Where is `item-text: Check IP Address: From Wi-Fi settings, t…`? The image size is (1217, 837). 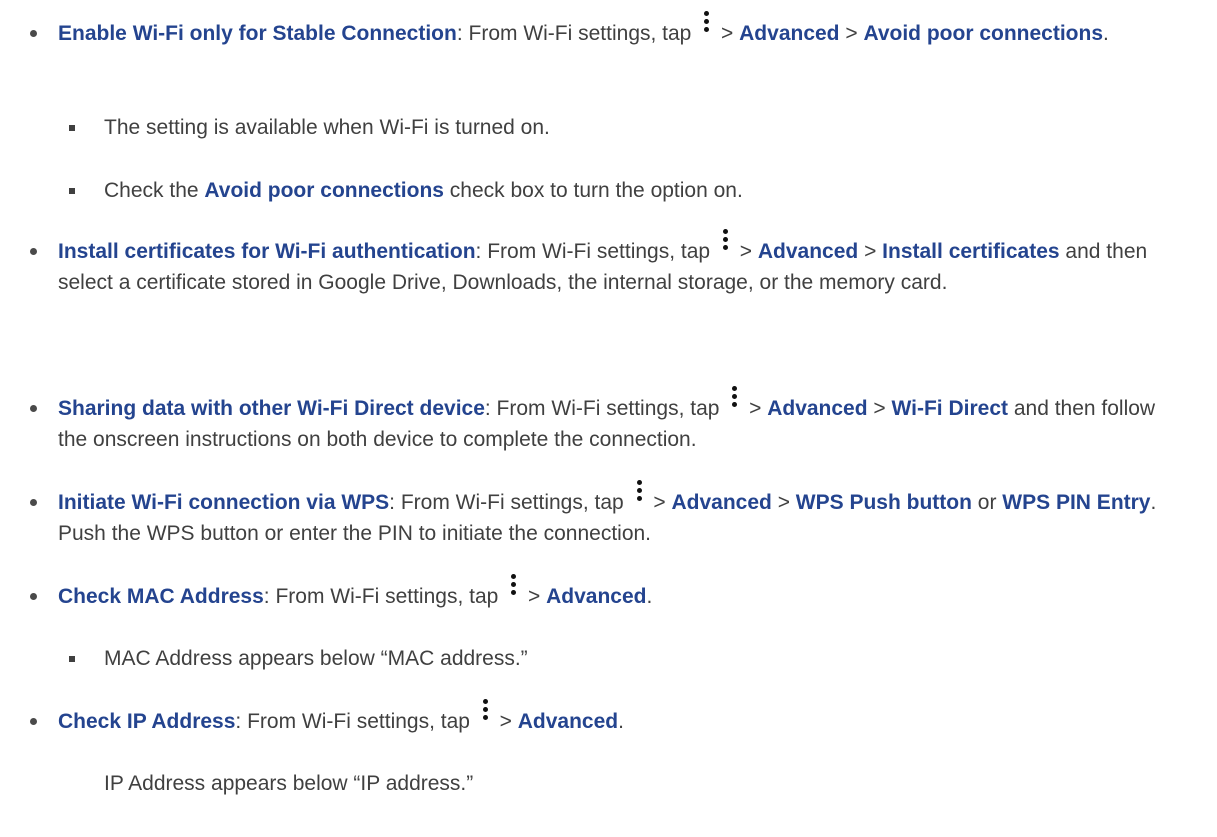 item-text: Check IP Address: From Wi-Fi settings, t… is located at coordinates (622, 718).